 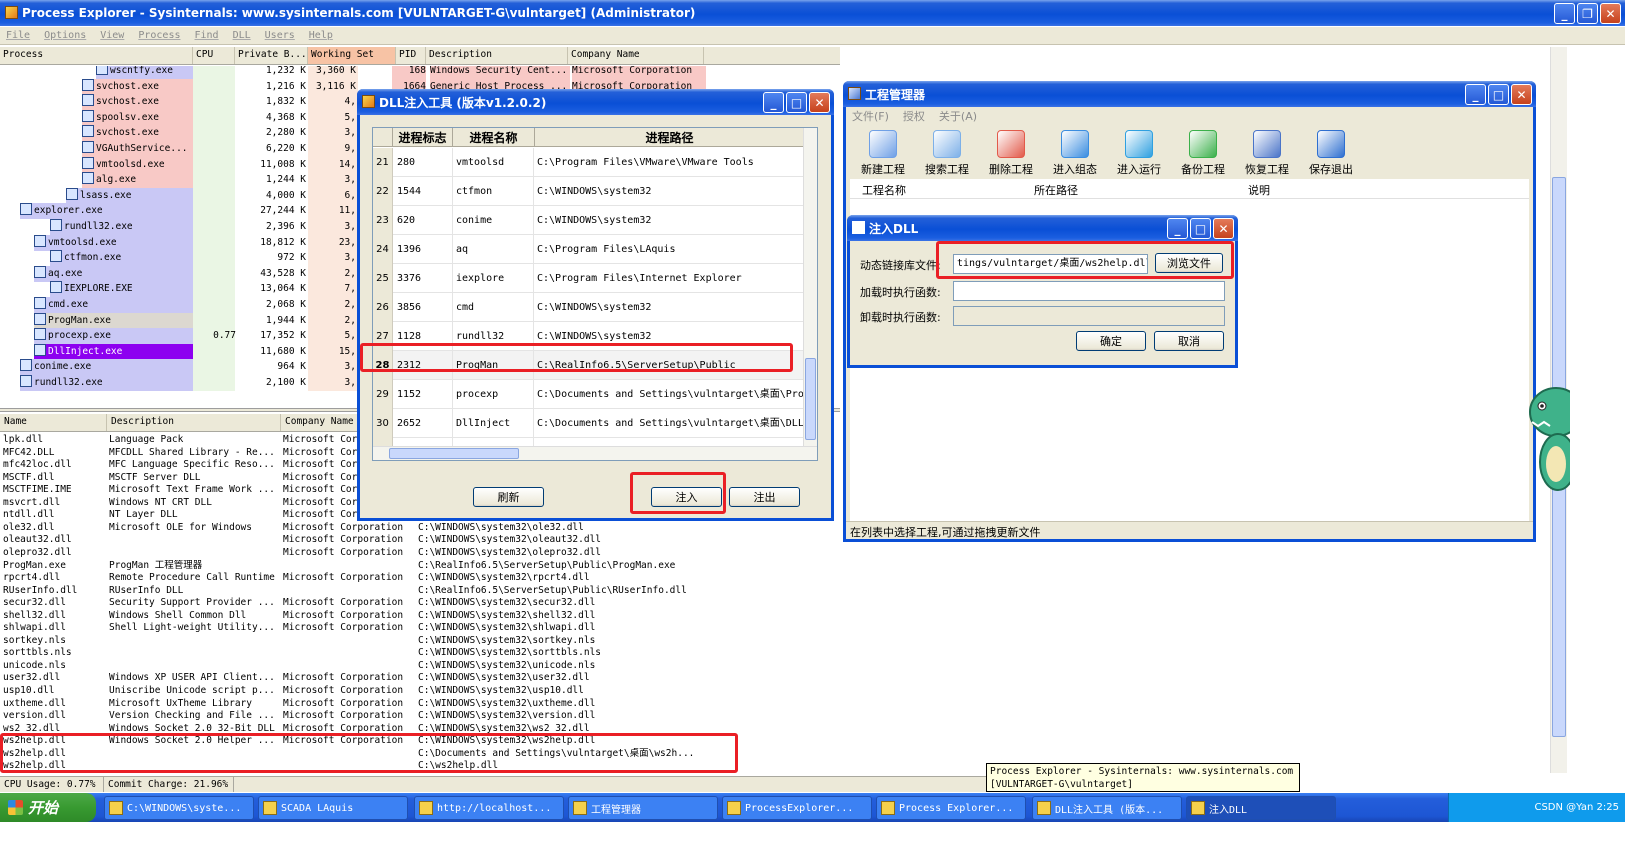 I want to click on col-project-note: 说明, so click(x=1259, y=190).